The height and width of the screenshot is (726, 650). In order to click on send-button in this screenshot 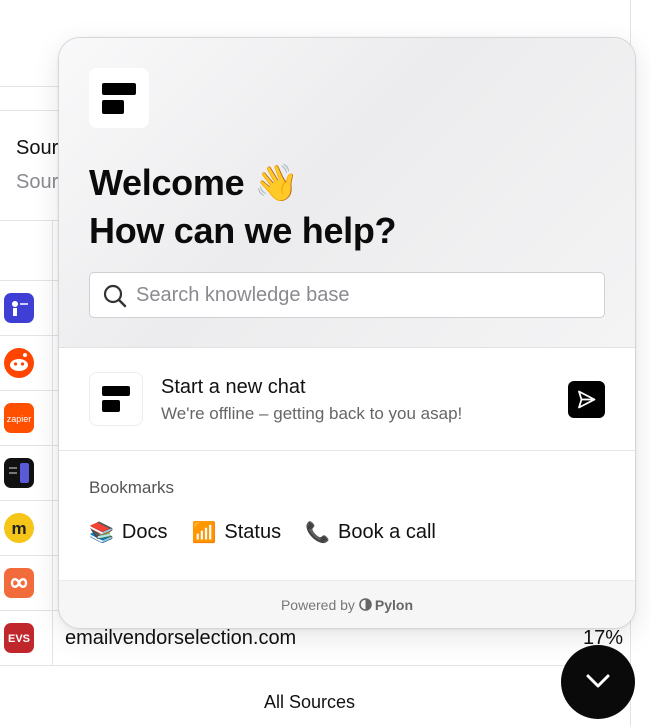, I will do `click(586, 399)`.